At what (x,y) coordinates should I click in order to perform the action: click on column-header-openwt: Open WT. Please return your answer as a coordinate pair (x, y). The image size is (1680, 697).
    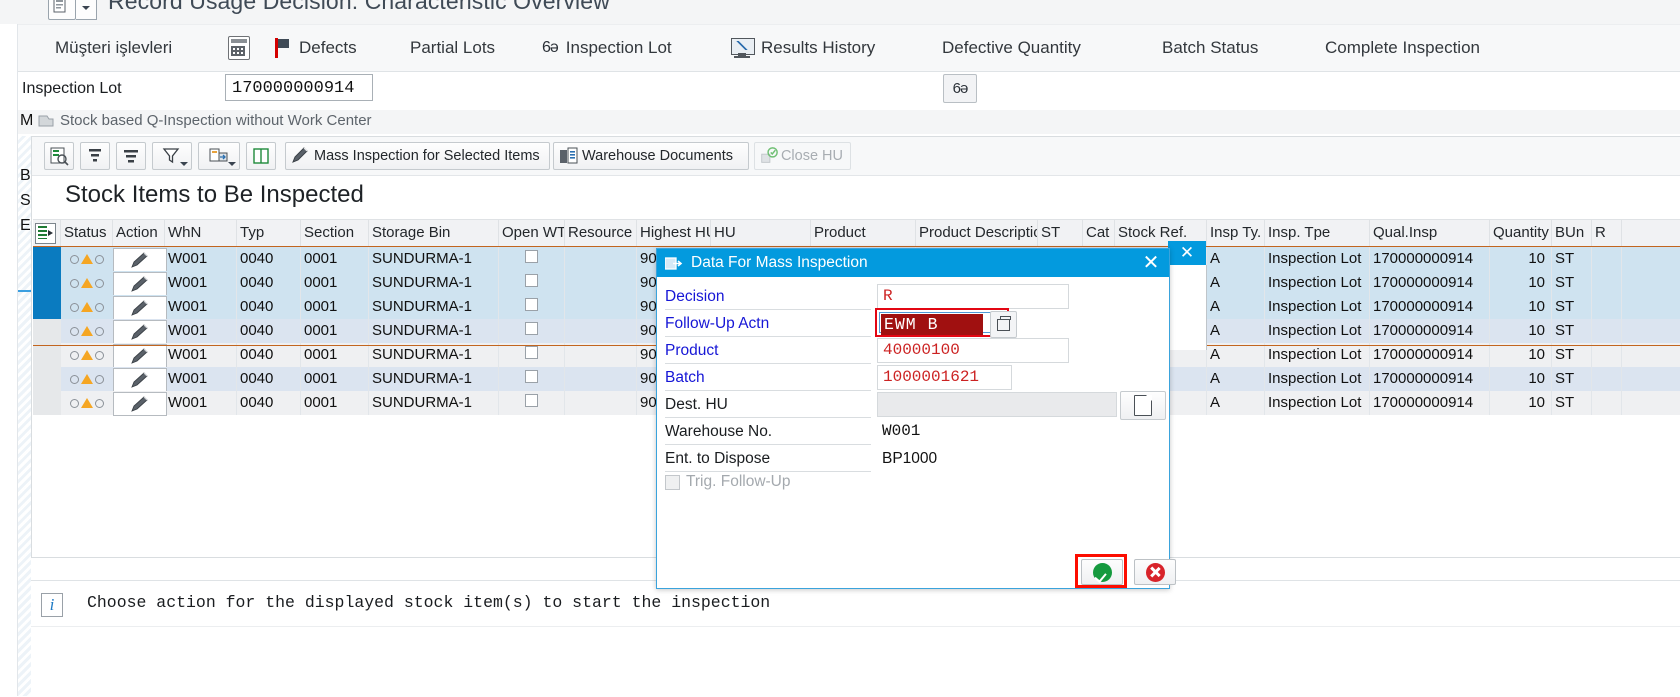
    Looking at the image, I should click on (532, 233).